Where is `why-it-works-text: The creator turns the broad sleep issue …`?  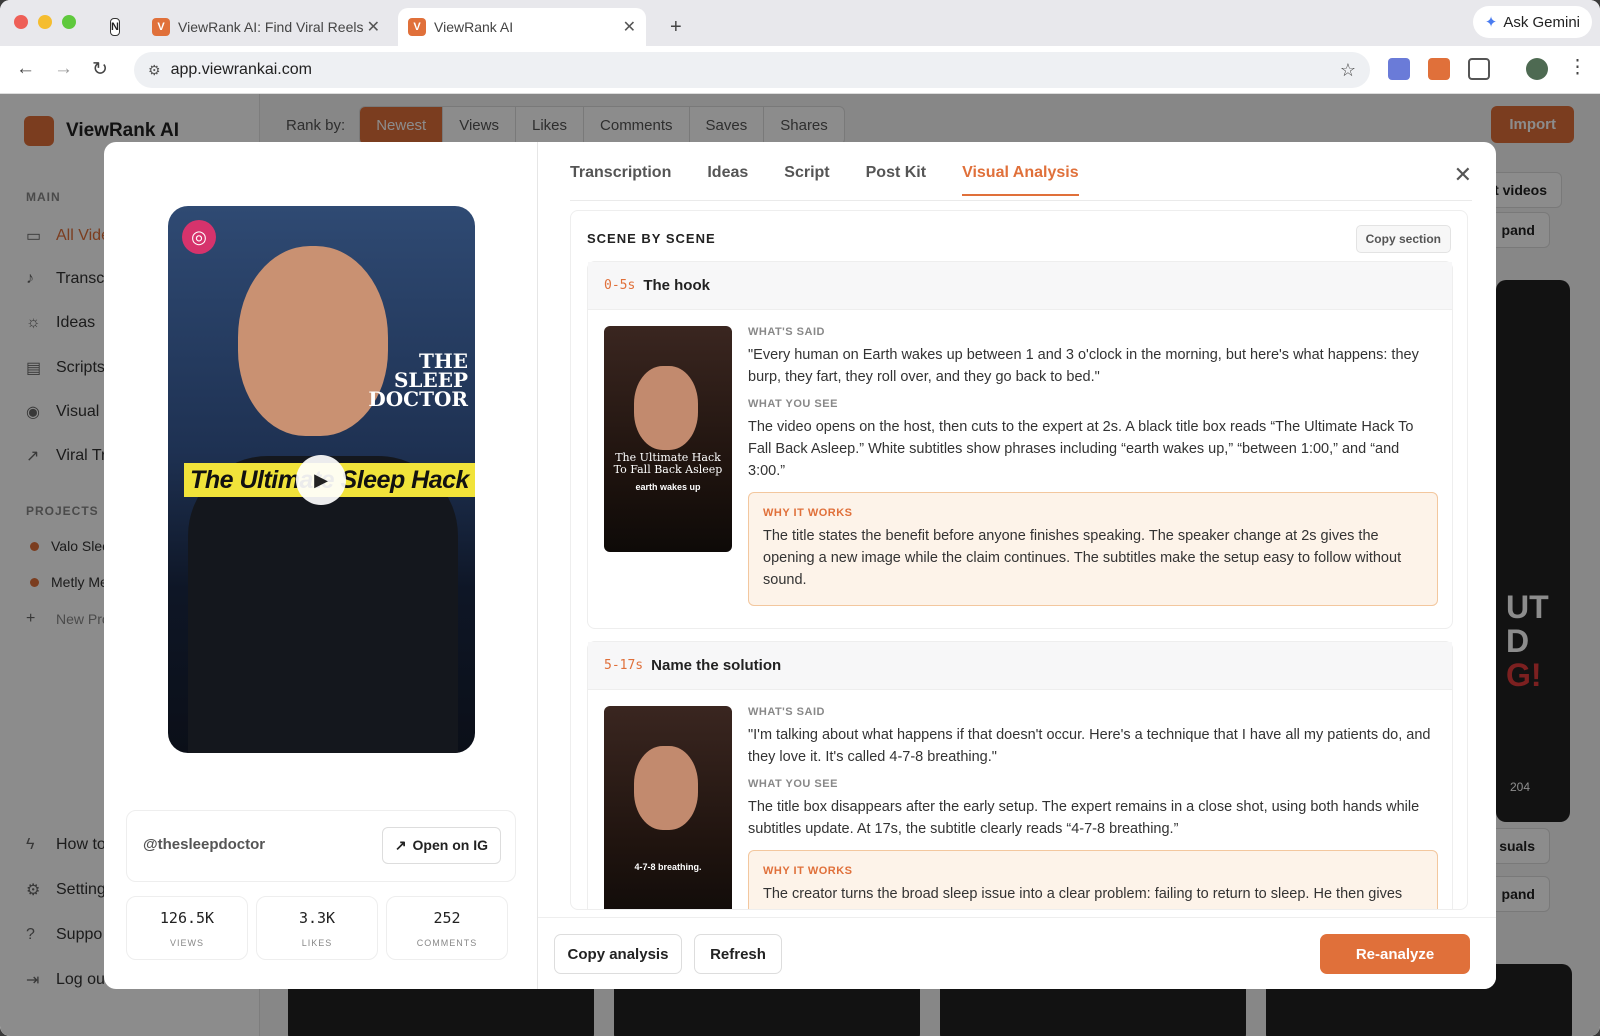 why-it-works-text: The creator turns the broad sleep issue … is located at coordinates (1083, 894).